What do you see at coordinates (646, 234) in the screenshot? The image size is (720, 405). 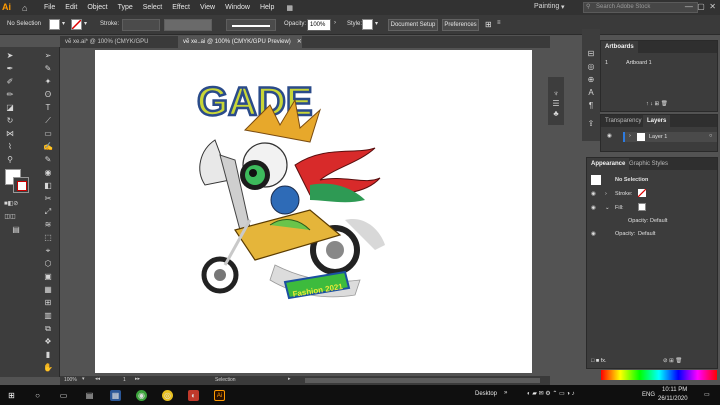 I see `opacity-value-row: Default` at bounding box center [646, 234].